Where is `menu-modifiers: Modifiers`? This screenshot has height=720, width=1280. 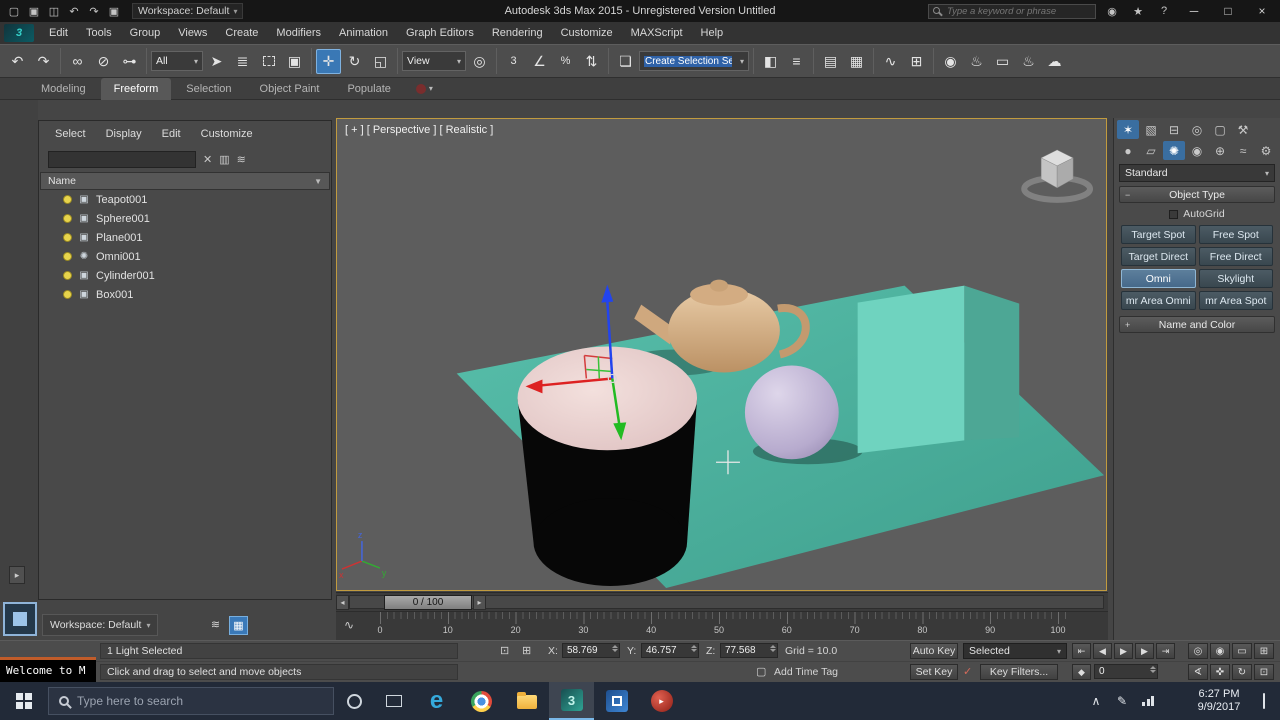
menu-modifiers: Modifiers is located at coordinates (298, 33).